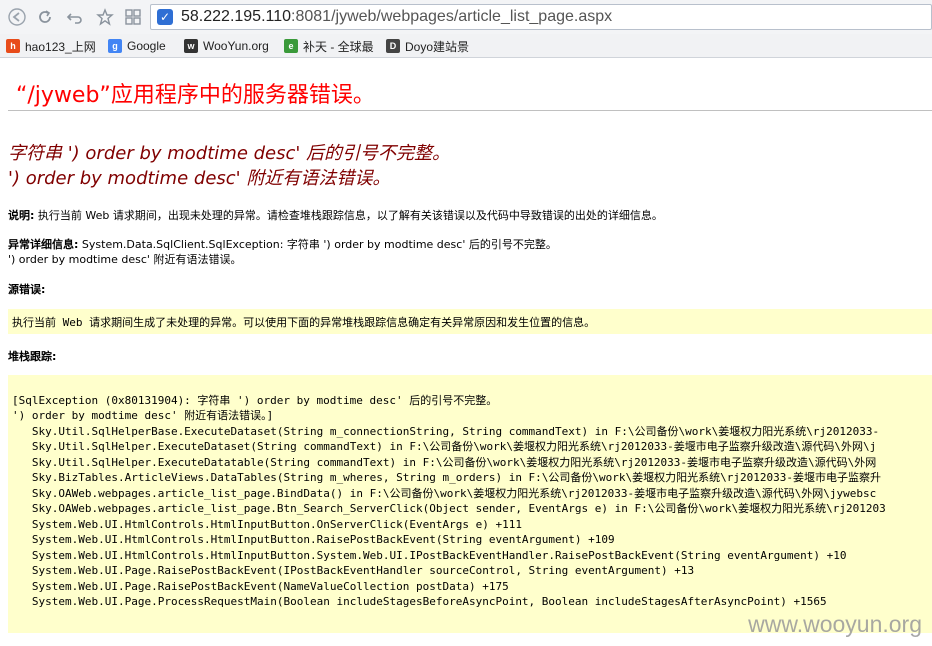  I want to click on watermark: www.wooyun.org, so click(835, 624).